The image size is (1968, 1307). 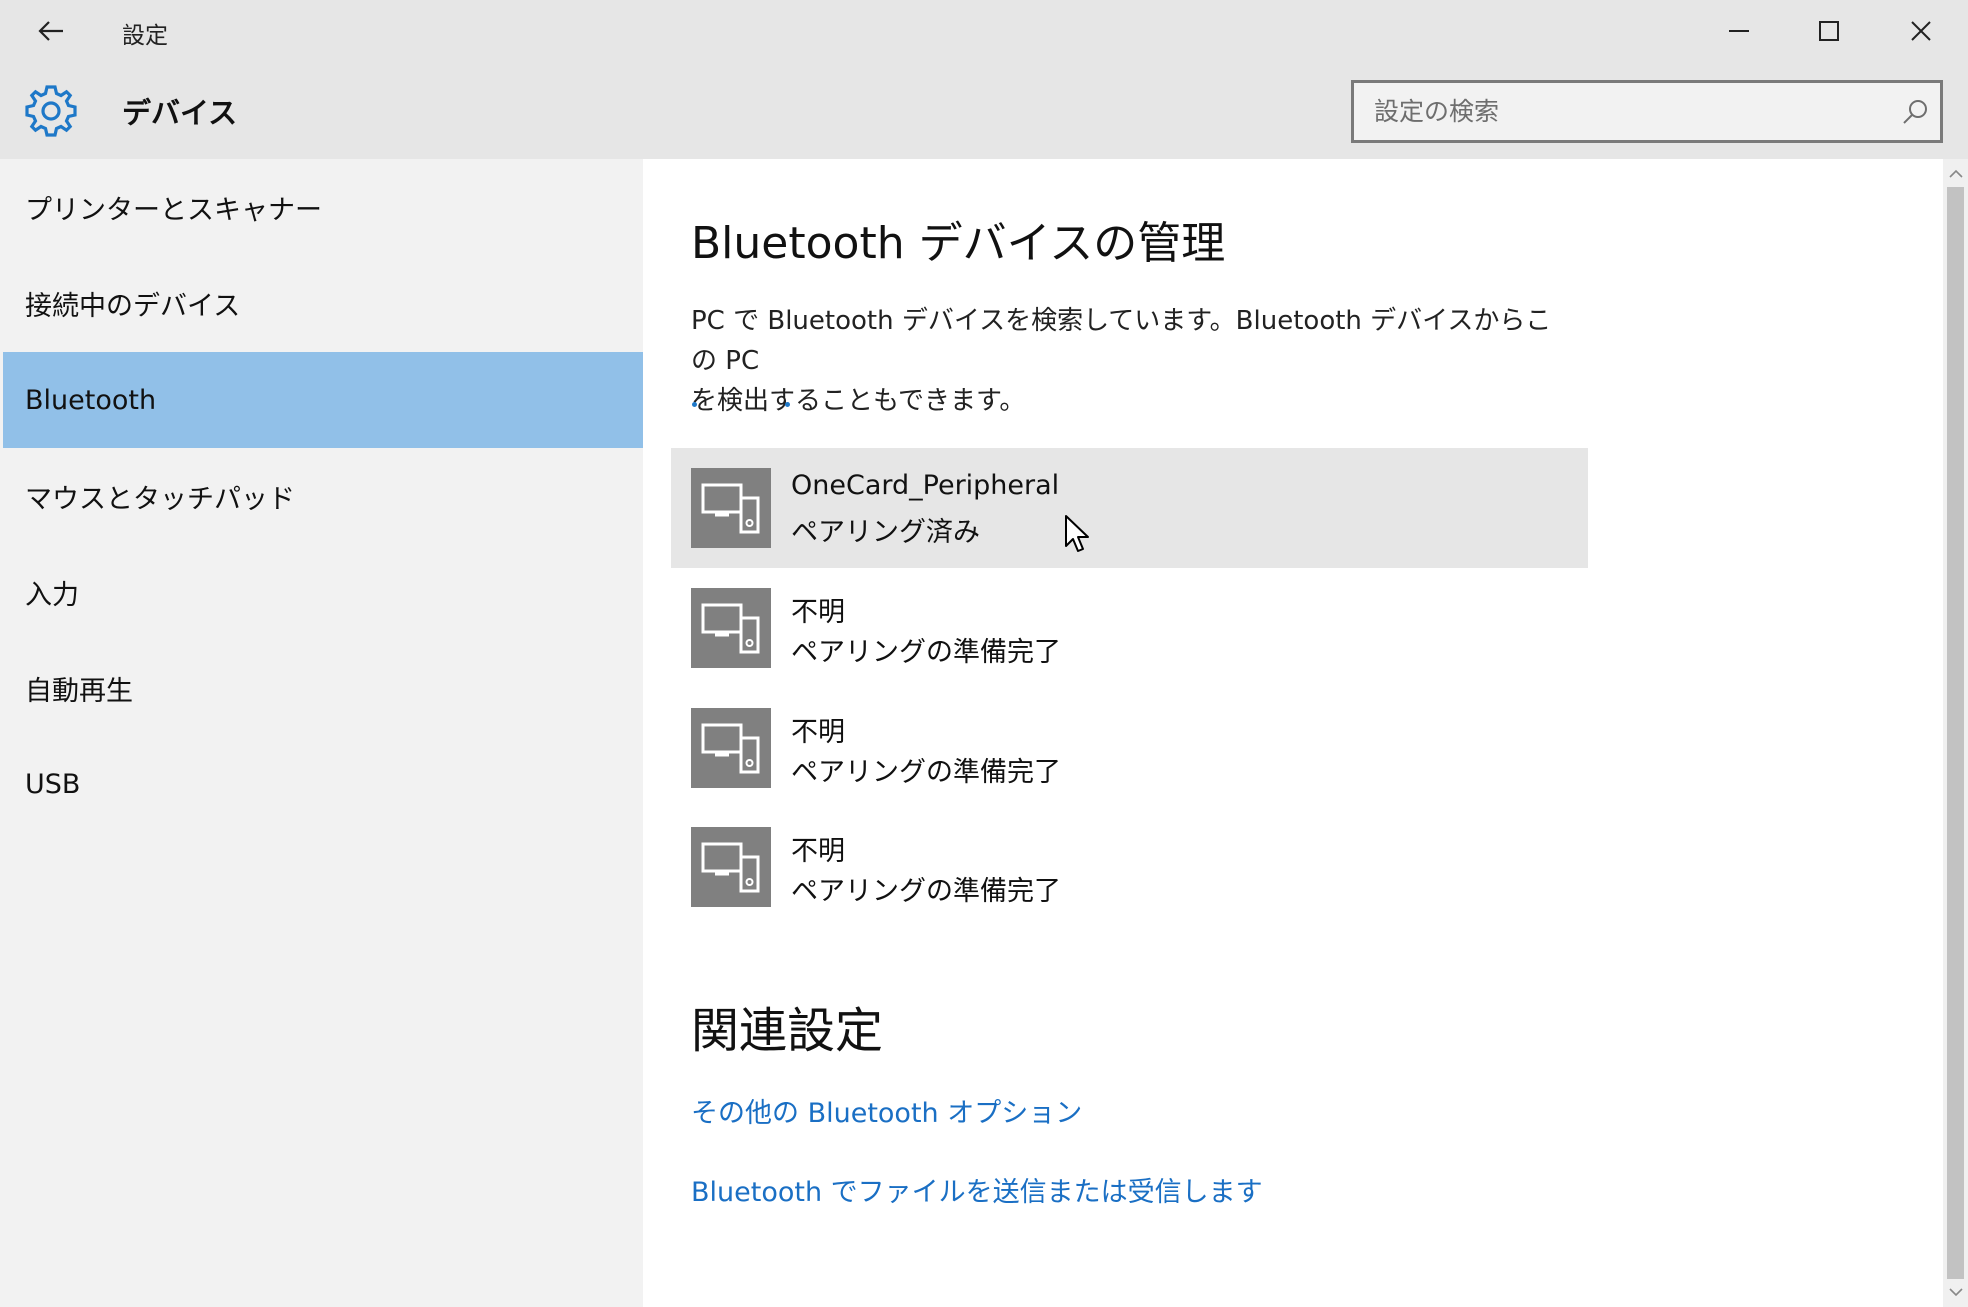 I want to click on sidebar-item-usb: USB, so click(x=323, y=784).